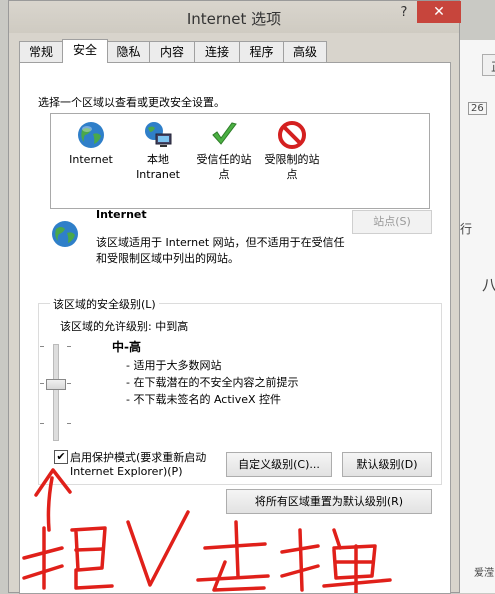  Describe the element at coordinates (85, 51) in the screenshot. I see `tab-security: 安全` at that location.